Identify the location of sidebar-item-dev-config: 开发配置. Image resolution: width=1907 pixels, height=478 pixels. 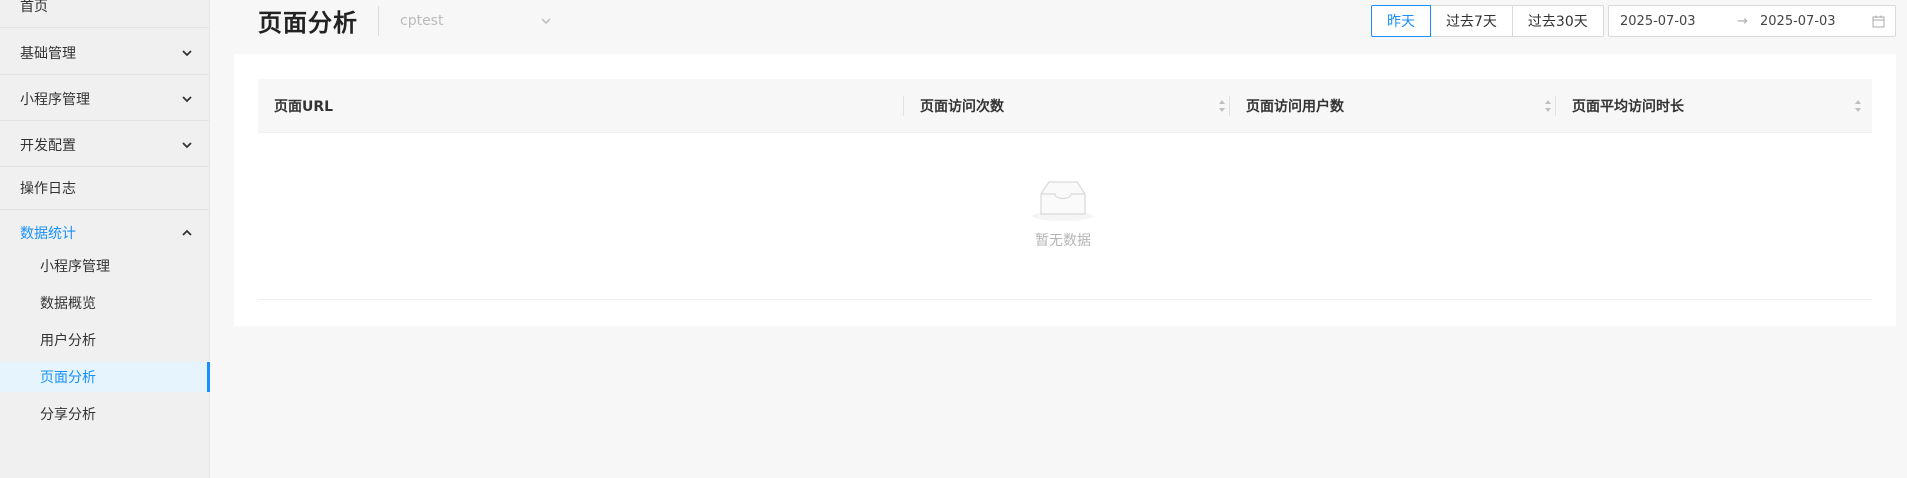
(104, 145).